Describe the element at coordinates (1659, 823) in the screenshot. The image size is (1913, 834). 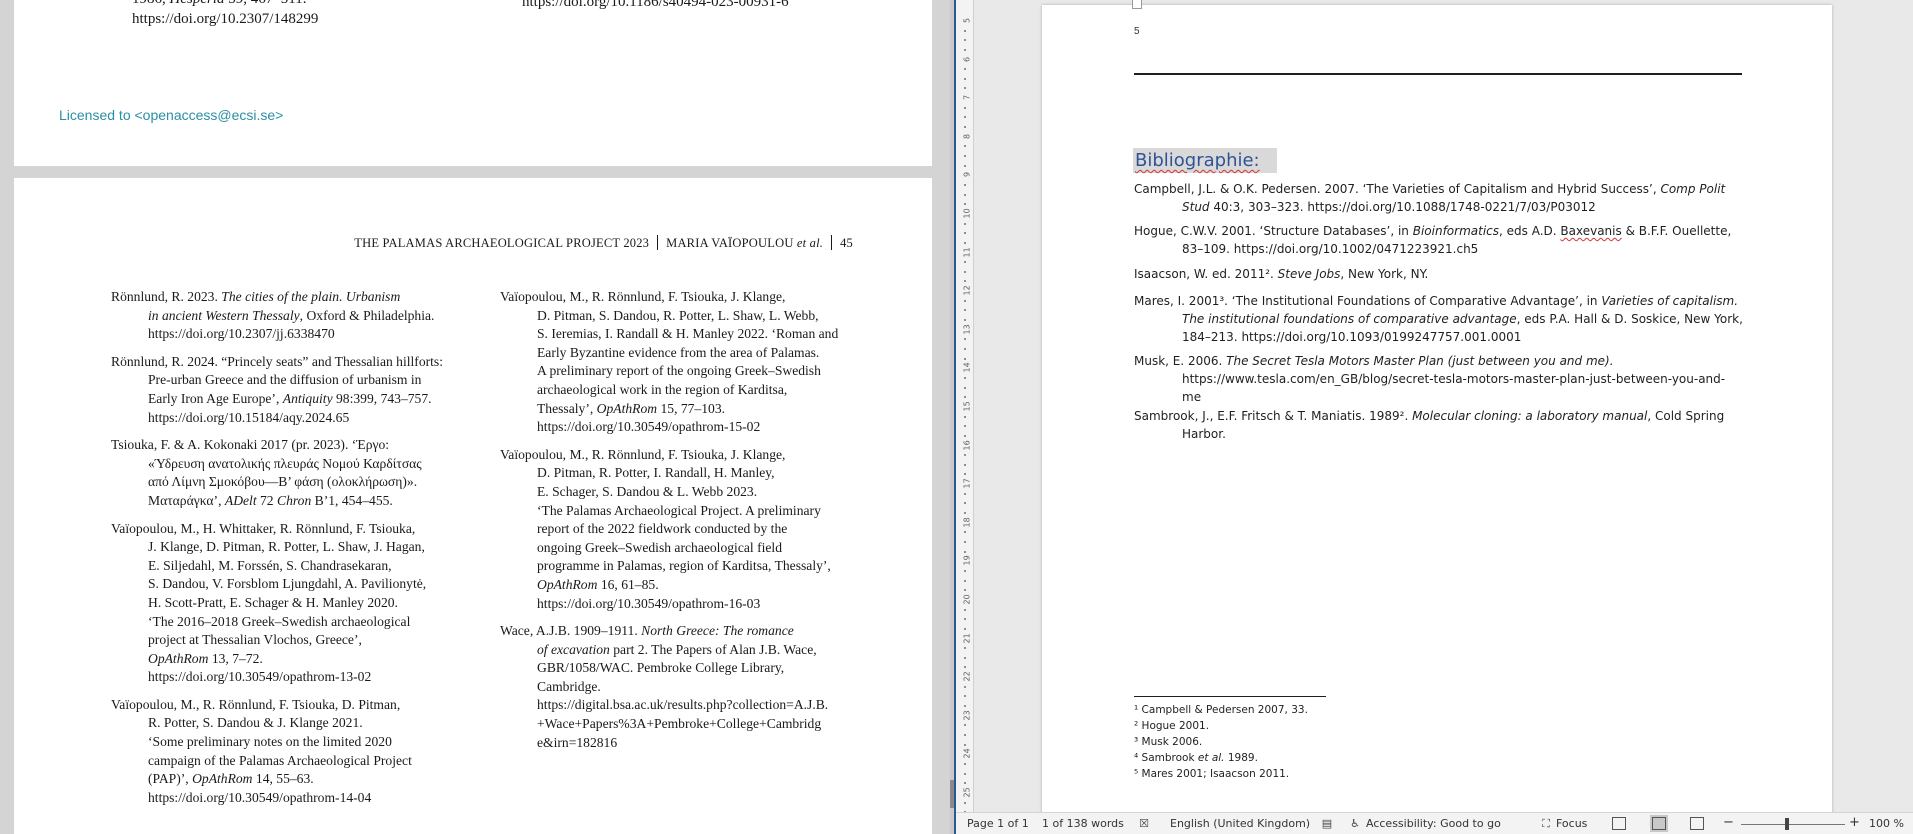
I see `print-layout-icon` at that location.